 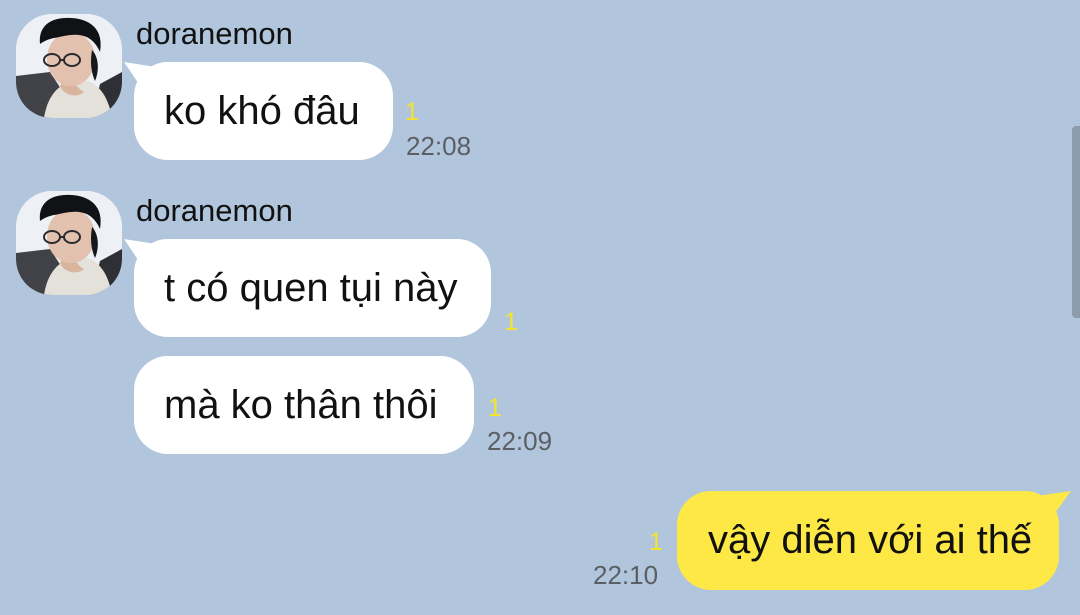 I want to click on message-bubble: t có quen tụi này, so click(x=312, y=288).